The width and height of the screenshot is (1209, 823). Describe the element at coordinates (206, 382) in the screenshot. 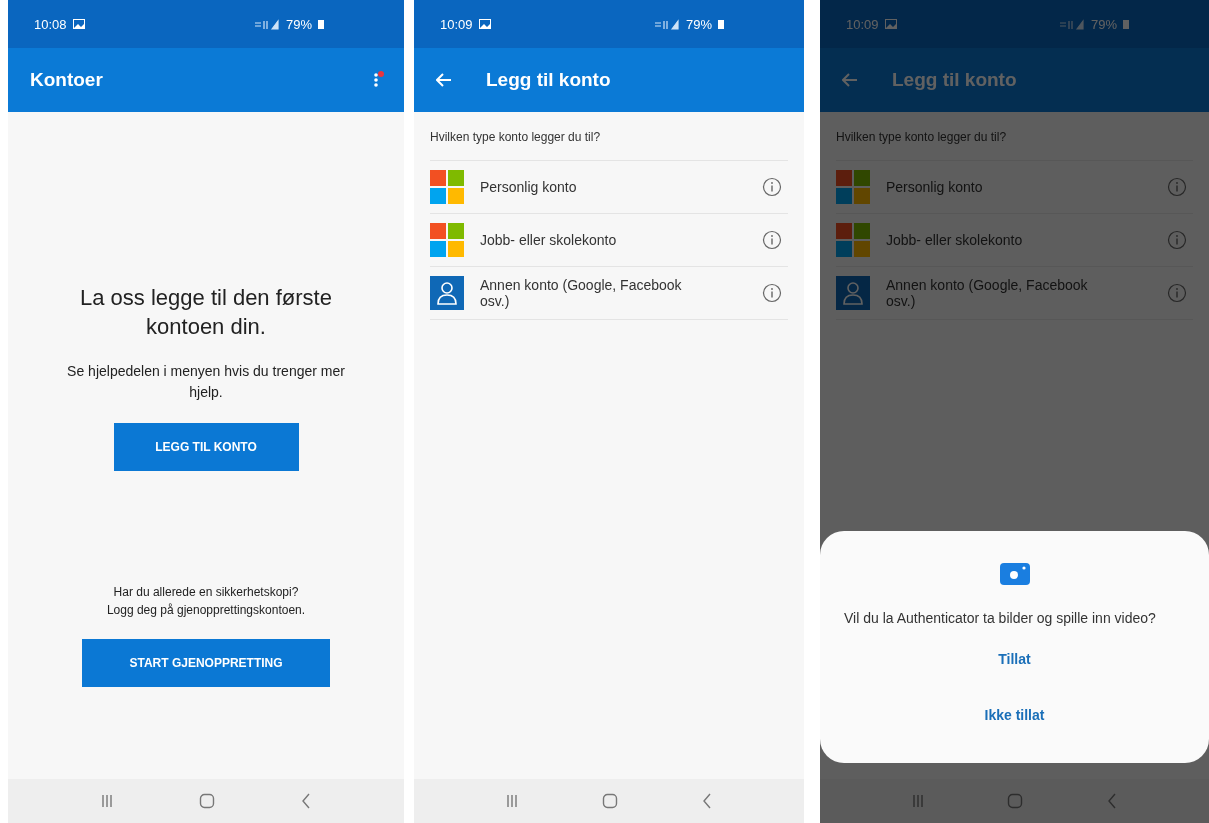

I see `help-hint: Se hjelpedelen i menyen hvis du trenger mer hjelp.` at that location.